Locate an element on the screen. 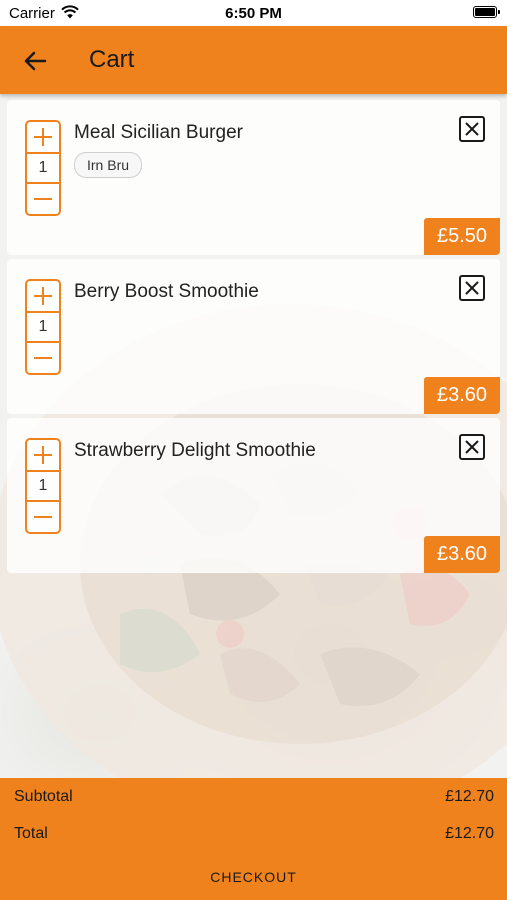  total-row: Total £12.70 is located at coordinates (254, 834).